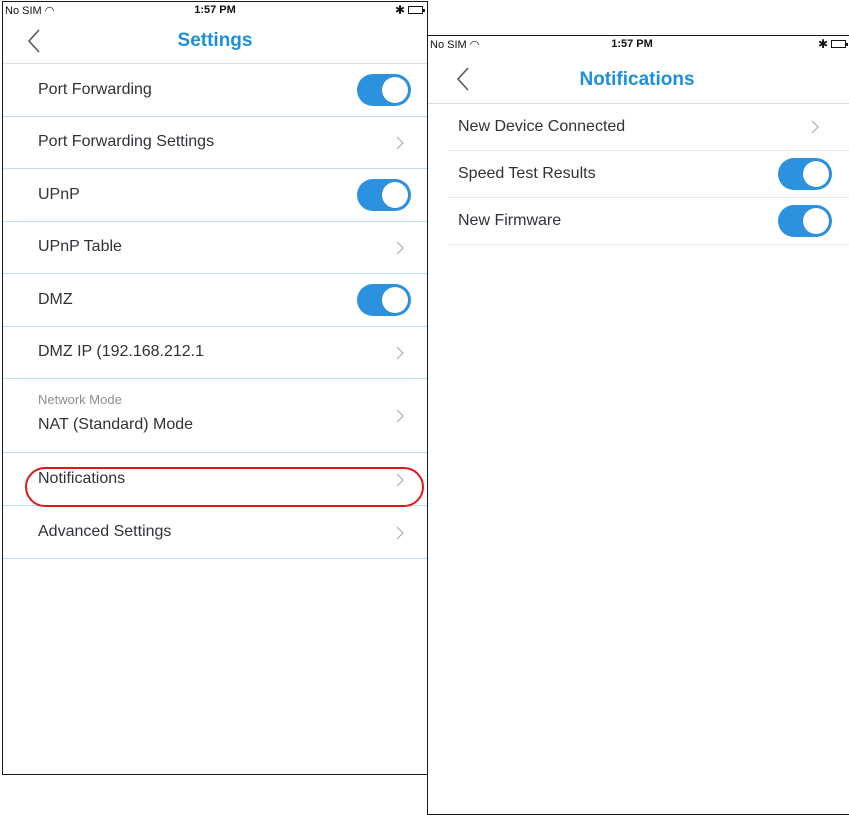  I want to click on network-mode-caption: Network Mode, so click(80, 399).